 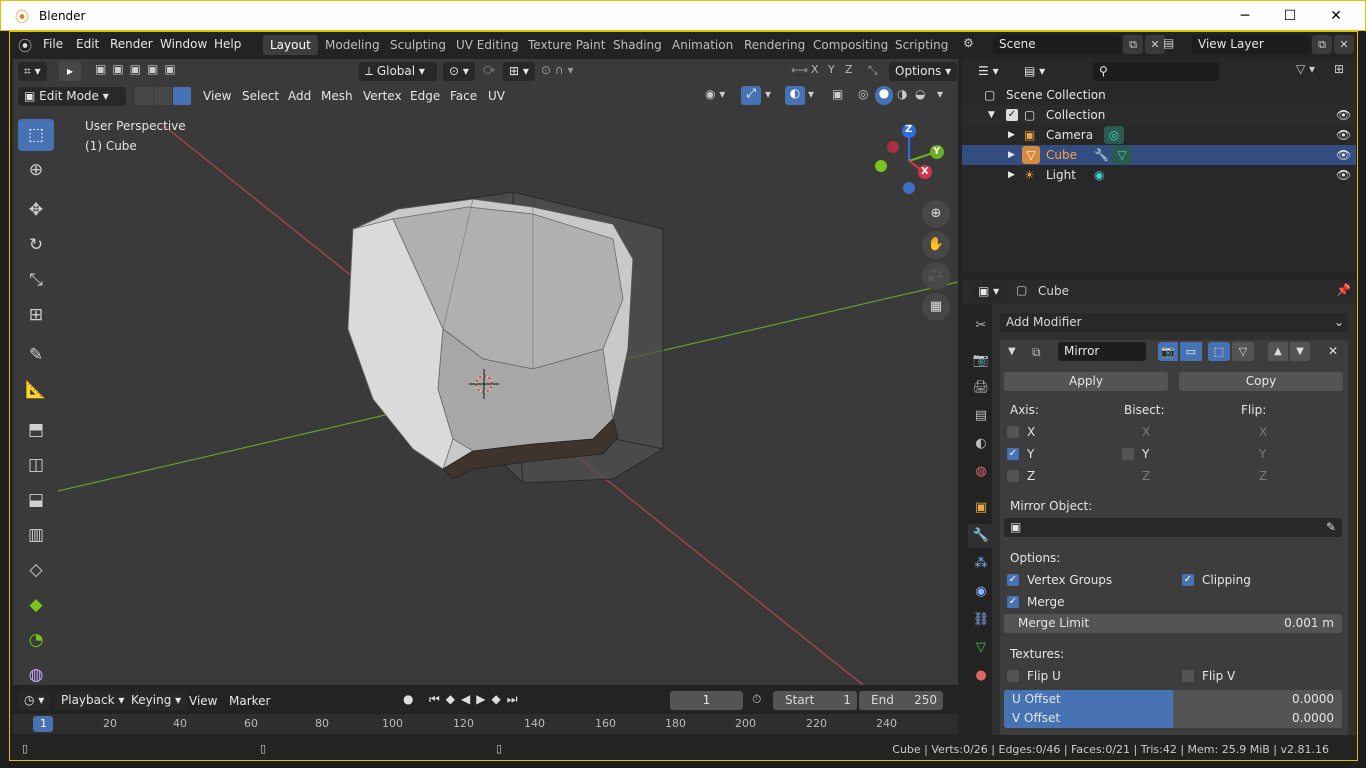 I want to click on bisect-z-checkbox, so click(x=1128, y=476).